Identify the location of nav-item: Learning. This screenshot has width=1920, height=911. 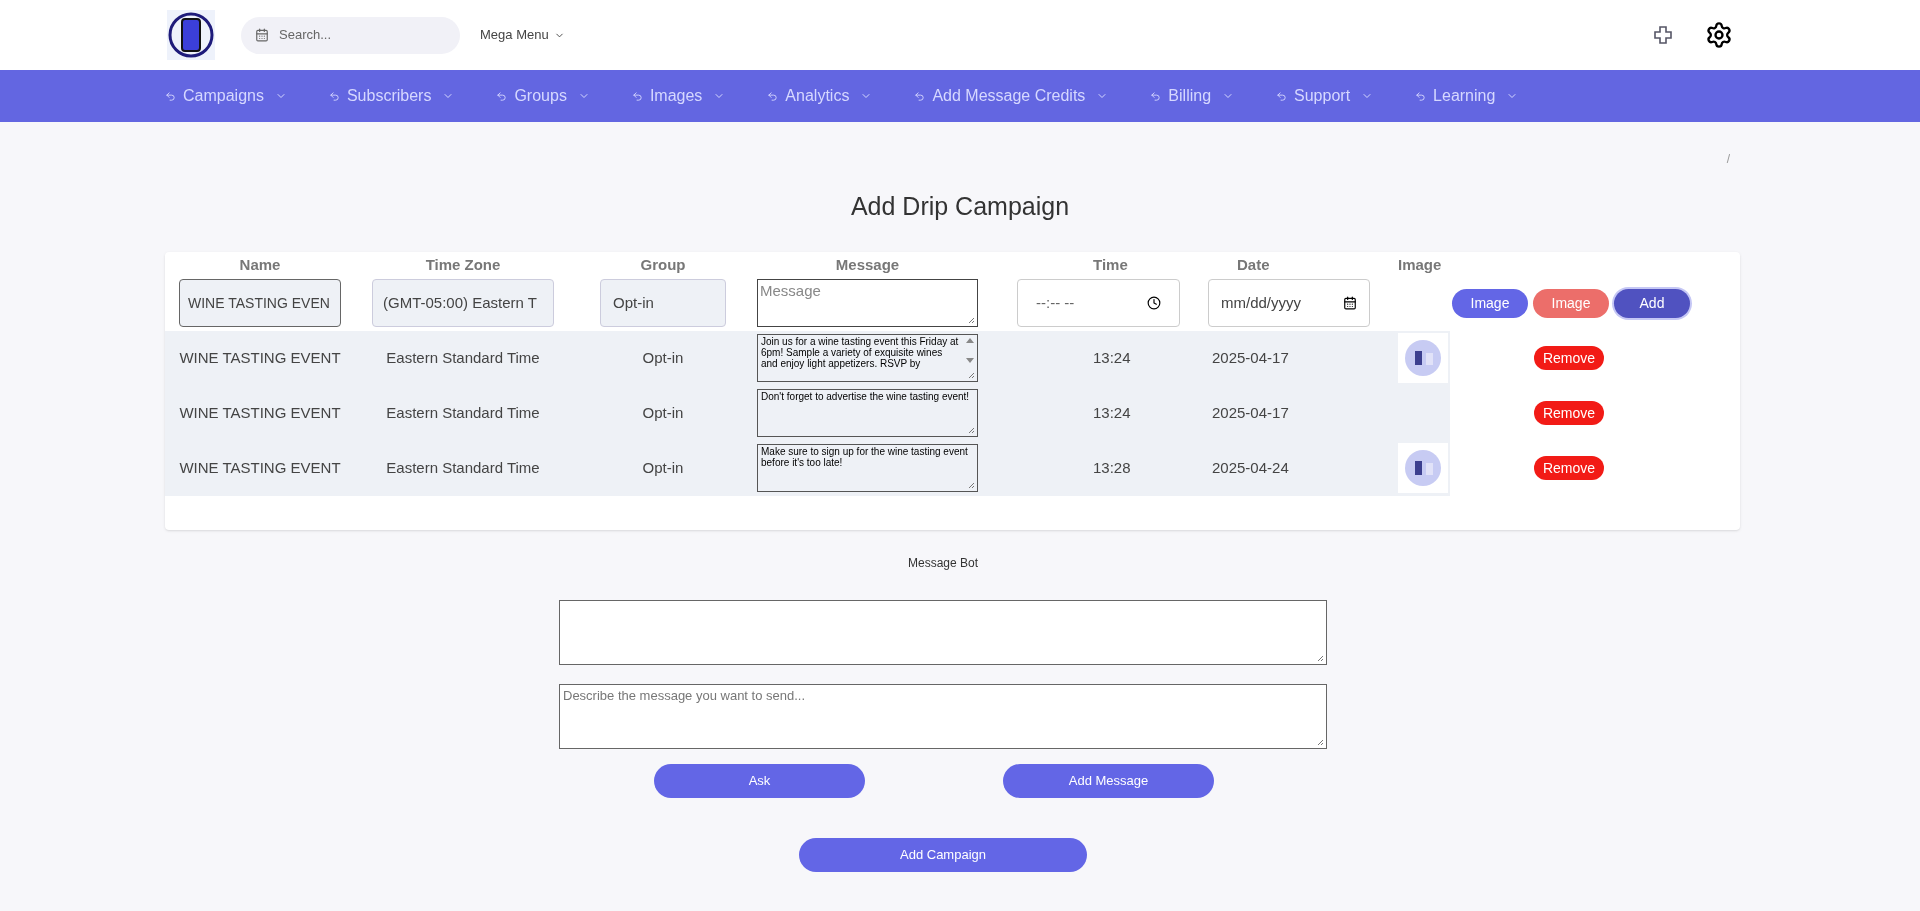
(1467, 96).